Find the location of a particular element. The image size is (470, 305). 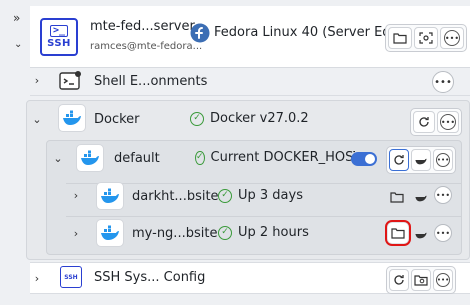

folder-search-icon is located at coordinates (421, 280).